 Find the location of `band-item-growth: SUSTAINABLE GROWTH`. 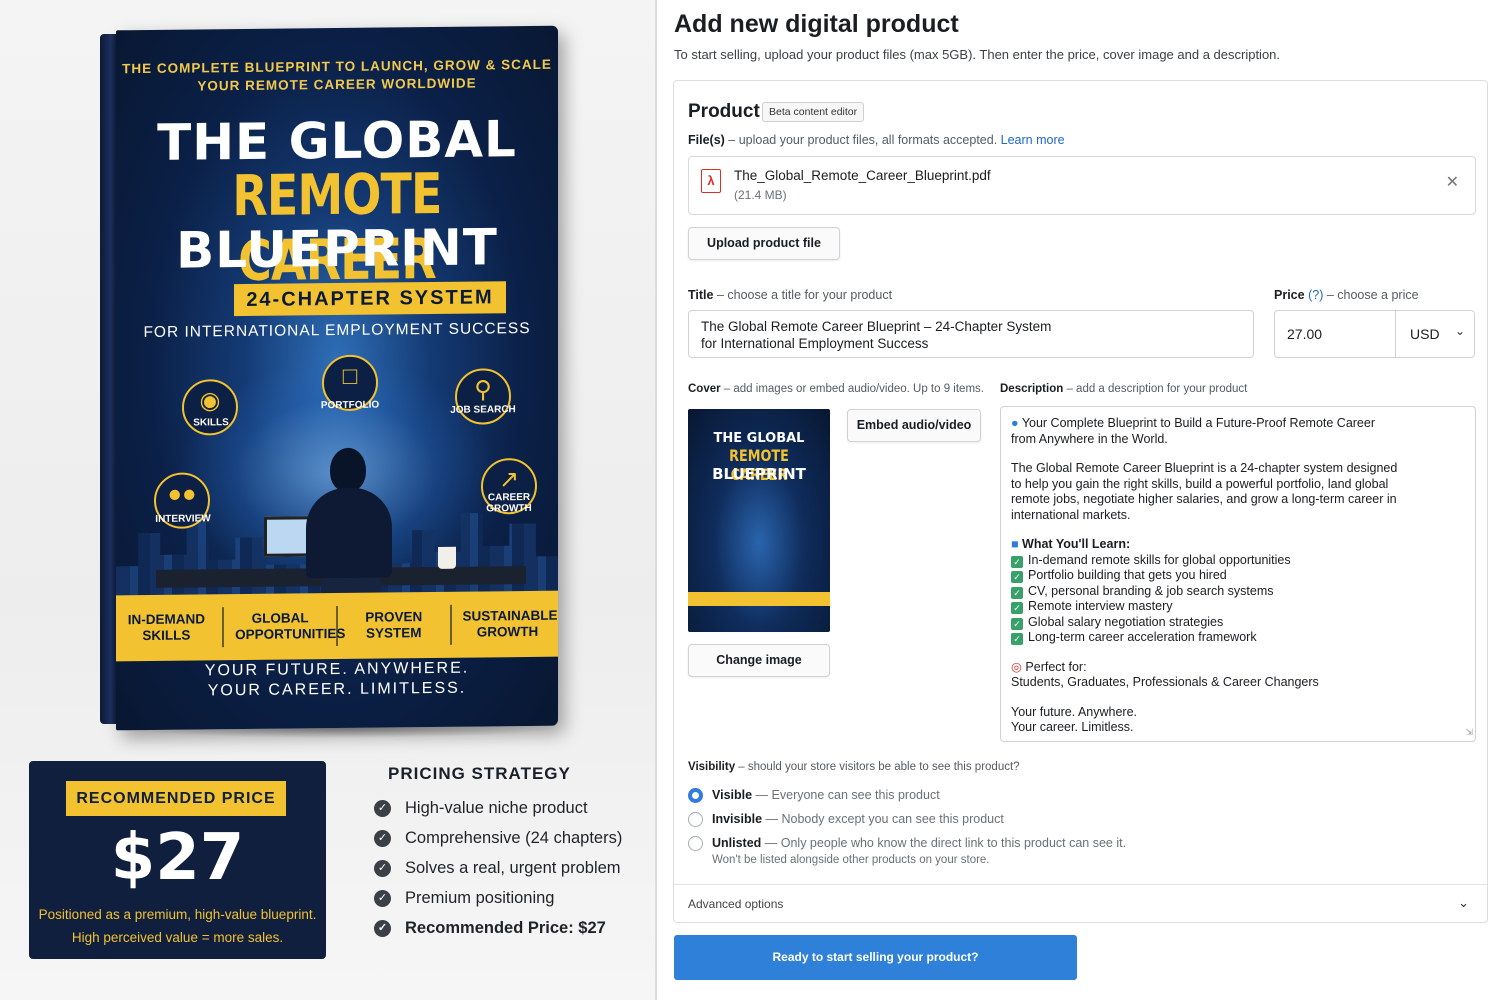

band-item-growth: SUSTAINABLE GROWTH is located at coordinates (510, 623).